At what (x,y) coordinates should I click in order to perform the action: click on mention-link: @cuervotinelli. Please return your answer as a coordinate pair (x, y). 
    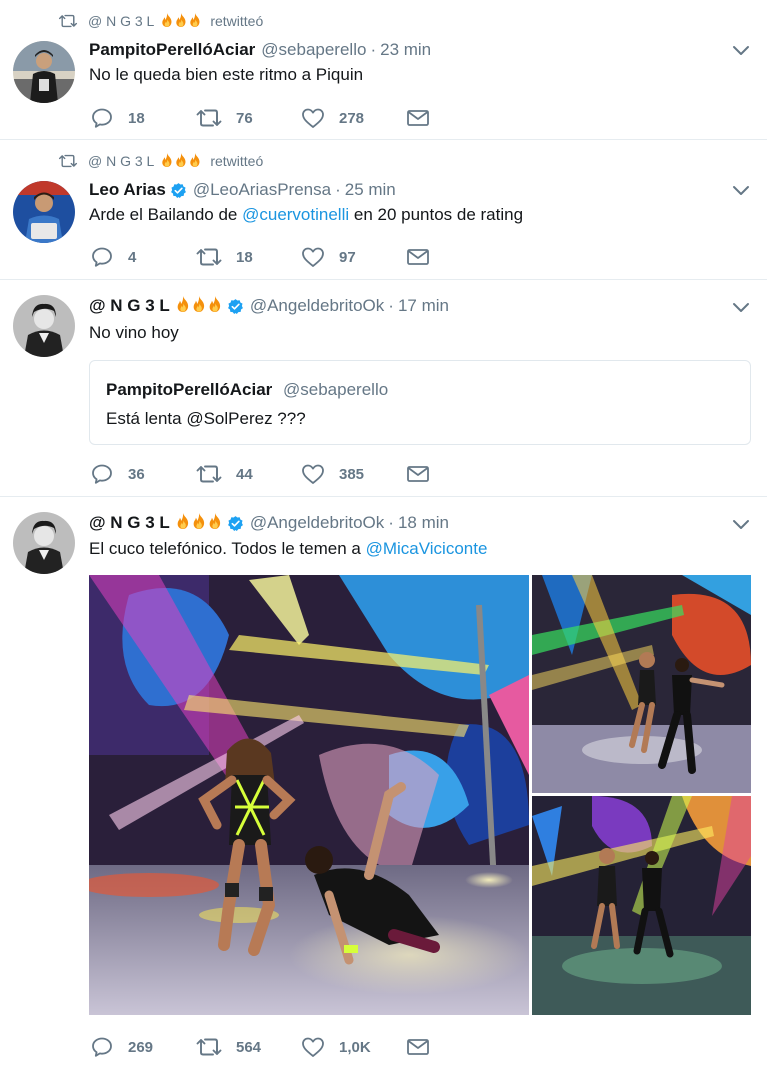
    Looking at the image, I should click on (295, 214).